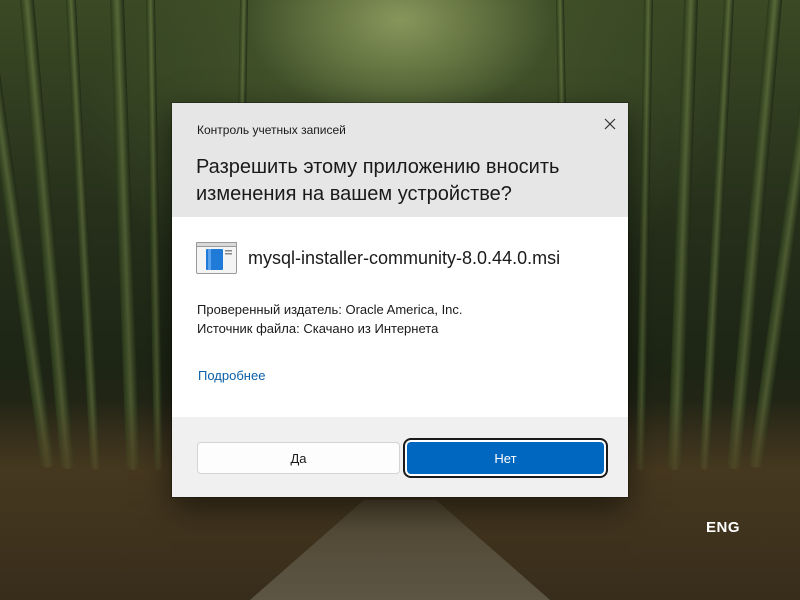 This screenshot has height=600, width=800. What do you see at coordinates (318, 328) in the screenshot?
I see `file-source-text: Источник файла: Скачано из Интернета` at bounding box center [318, 328].